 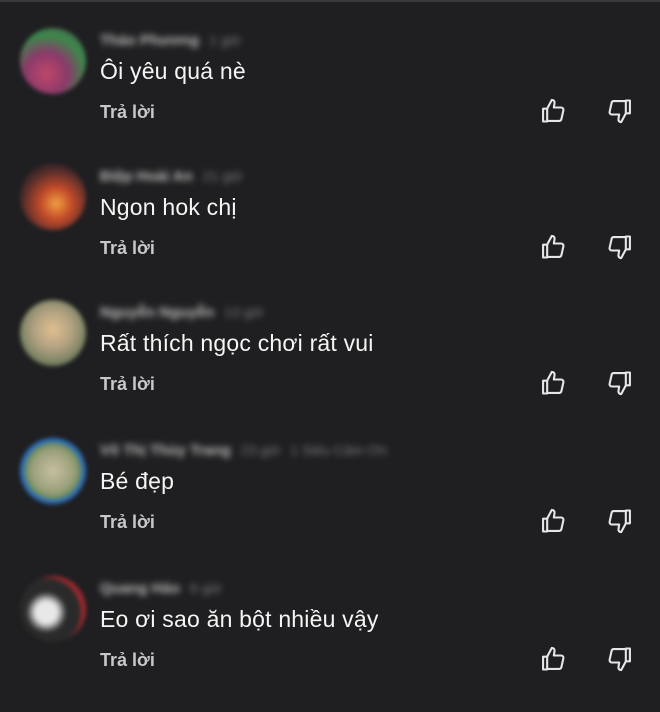 What do you see at coordinates (244, 312) in the screenshot?
I see `comment-time: 13 giờ` at bounding box center [244, 312].